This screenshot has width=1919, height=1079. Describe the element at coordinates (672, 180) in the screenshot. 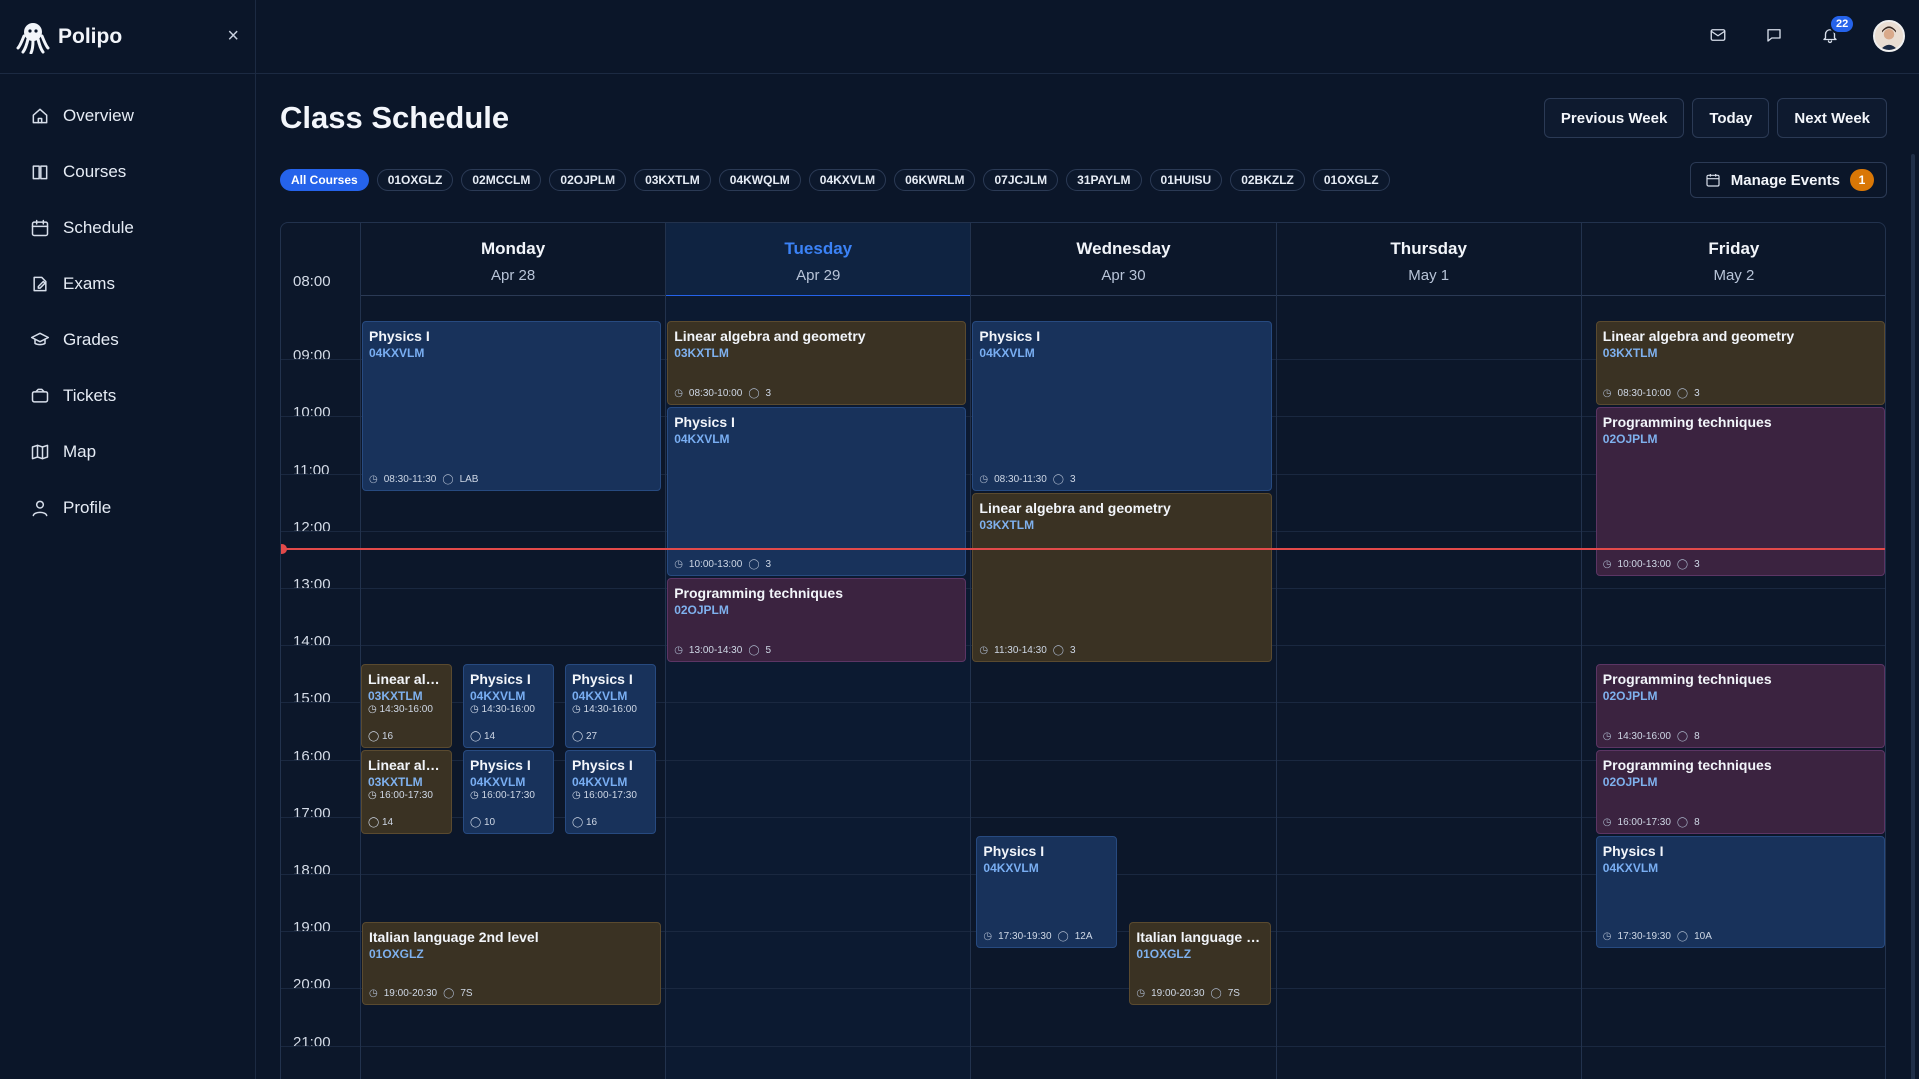

I see `filter-chip-03kxtlm: 03KXTLM` at that location.